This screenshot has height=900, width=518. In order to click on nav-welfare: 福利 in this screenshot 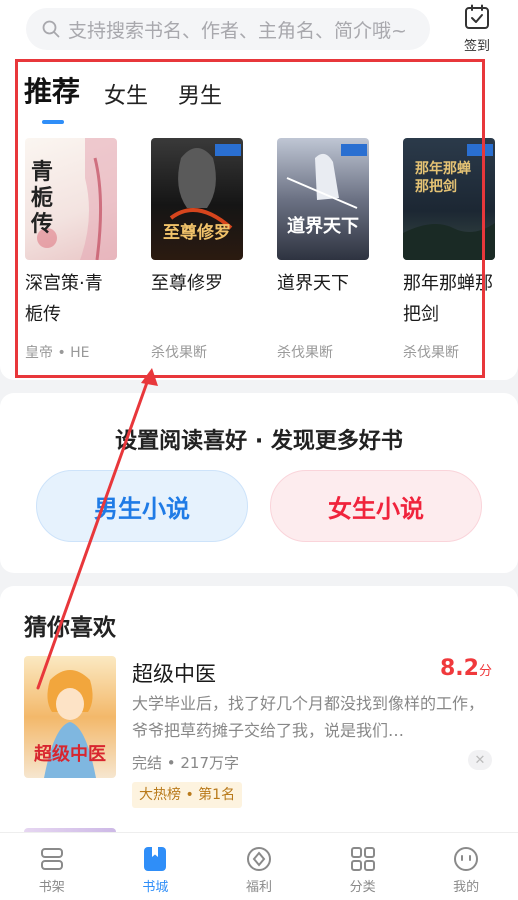, I will do `click(259, 866)`.